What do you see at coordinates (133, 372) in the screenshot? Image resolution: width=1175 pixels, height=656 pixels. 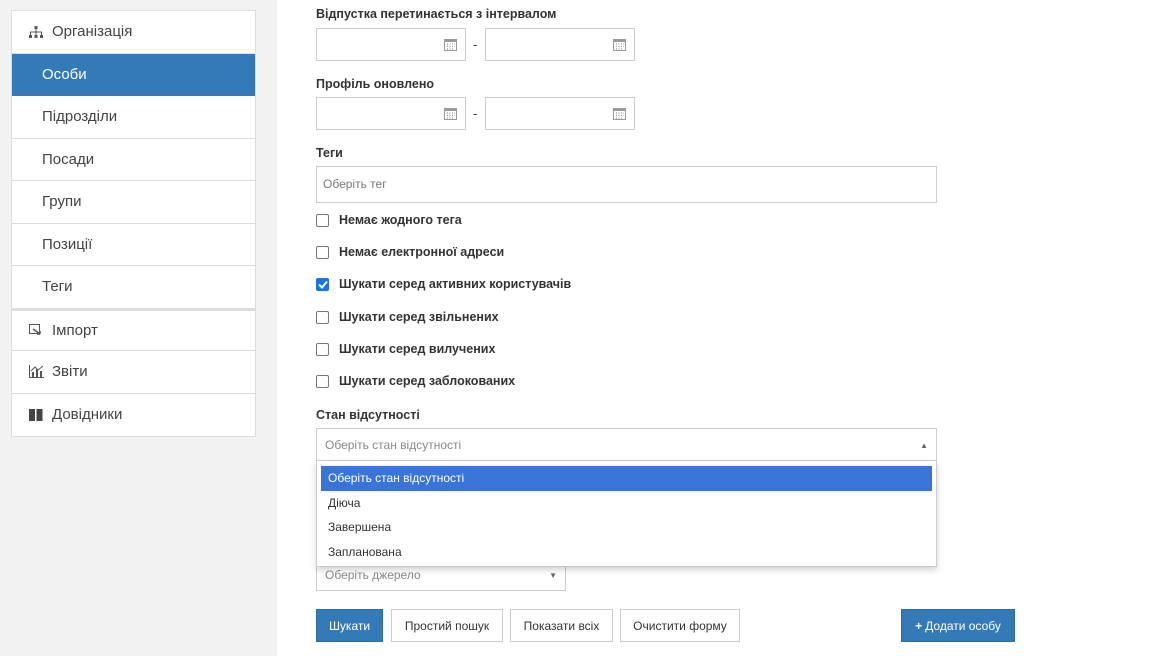 I see `sidebar-item-reports: Звіти` at bounding box center [133, 372].